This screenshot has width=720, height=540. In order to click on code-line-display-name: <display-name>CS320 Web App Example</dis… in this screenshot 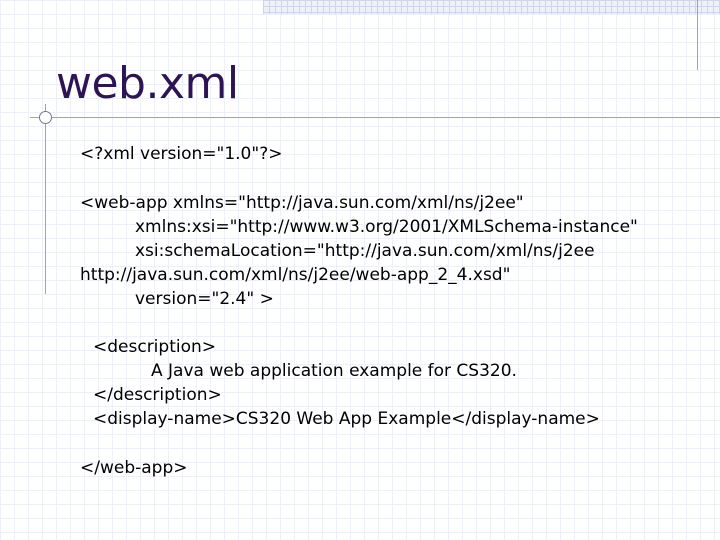, I will do `click(346, 419)`.